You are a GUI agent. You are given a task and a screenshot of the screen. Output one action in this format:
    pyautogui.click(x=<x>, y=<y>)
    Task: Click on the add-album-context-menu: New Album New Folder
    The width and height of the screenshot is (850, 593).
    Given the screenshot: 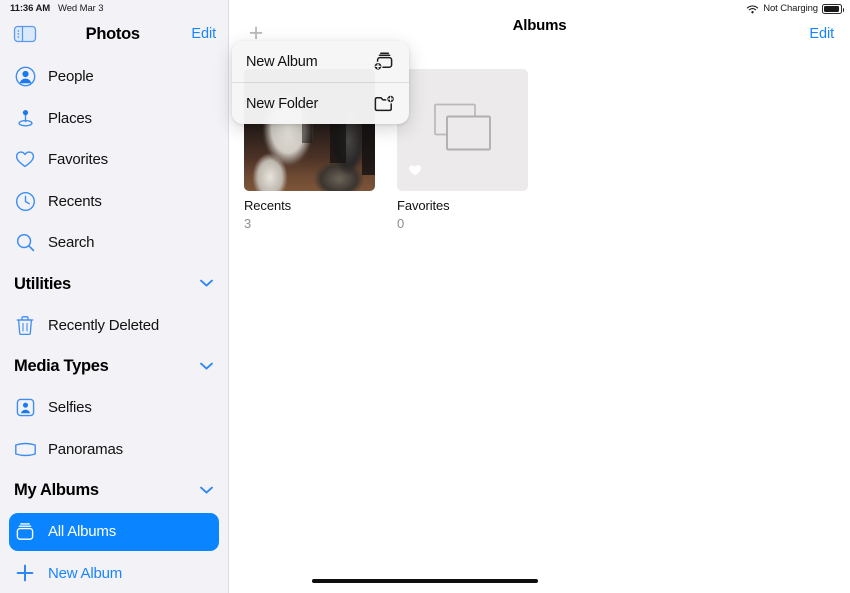 What is the action you would take?
    pyautogui.click(x=320, y=82)
    